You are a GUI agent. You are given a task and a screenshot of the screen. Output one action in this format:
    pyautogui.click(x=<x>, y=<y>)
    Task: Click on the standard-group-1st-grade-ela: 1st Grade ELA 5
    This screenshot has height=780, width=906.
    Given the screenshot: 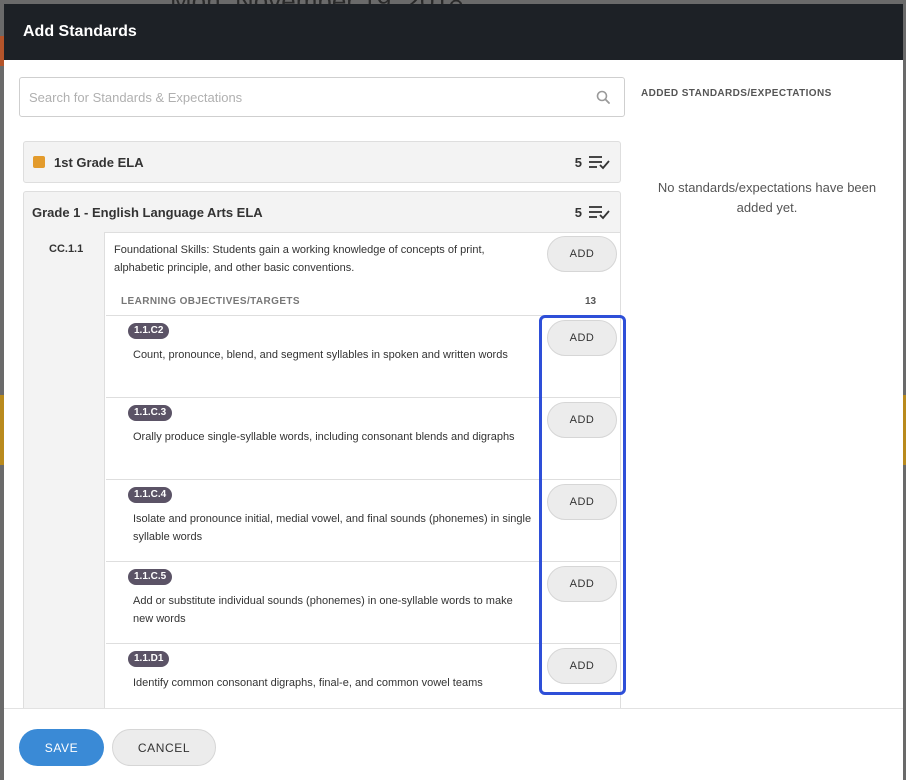 What is the action you would take?
    pyautogui.click(x=322, y=162)
    